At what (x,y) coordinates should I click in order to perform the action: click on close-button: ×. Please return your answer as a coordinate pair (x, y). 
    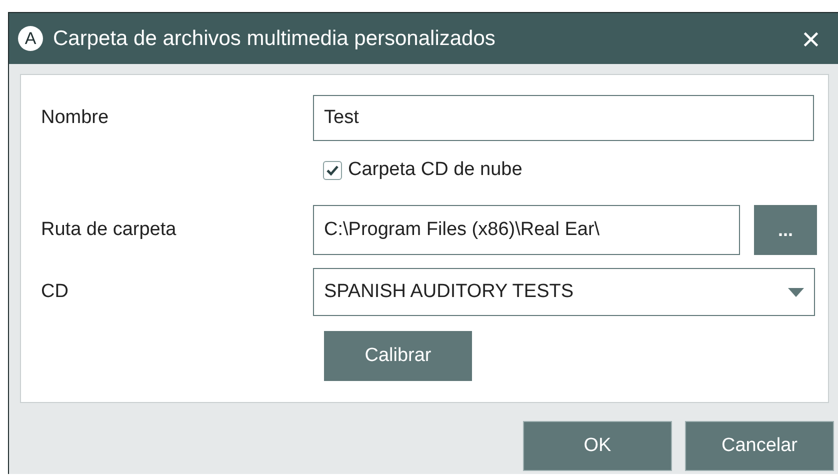
    Looking at the image, I should click on (811, 38).